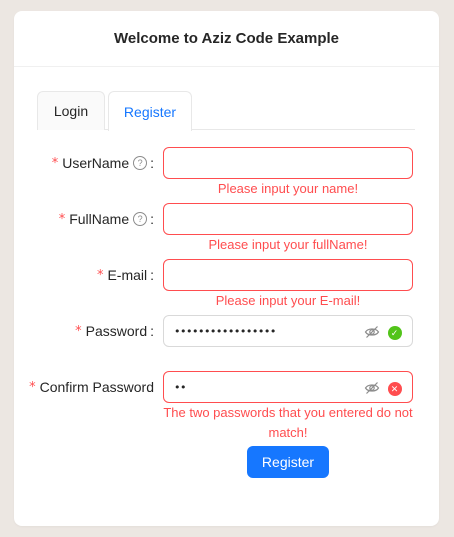 The height and width of the screenshot is (537, 454). Describe the element at coordinates (288, 331) in the screenshot. I see `password-input: ••••••••••••••••• ✓` at that location.